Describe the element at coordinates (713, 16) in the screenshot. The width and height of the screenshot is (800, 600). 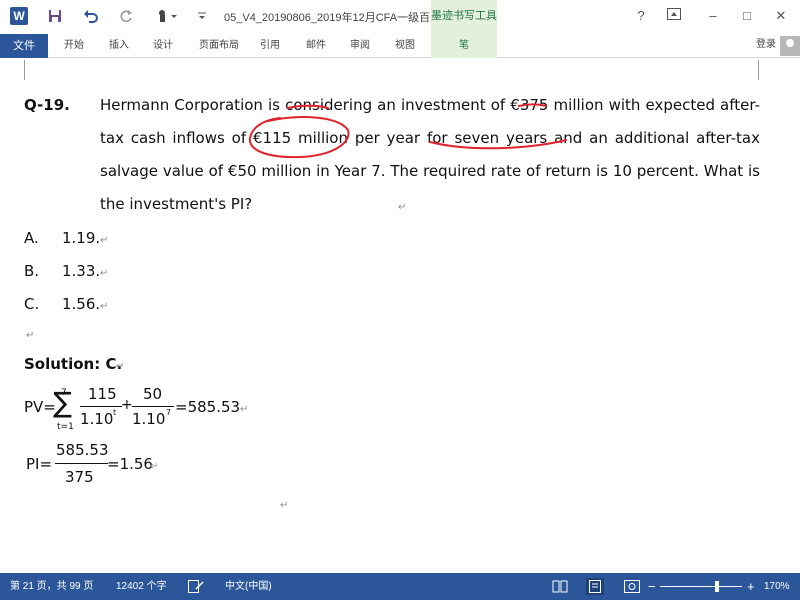
I see `minimize-button: –` at that location.